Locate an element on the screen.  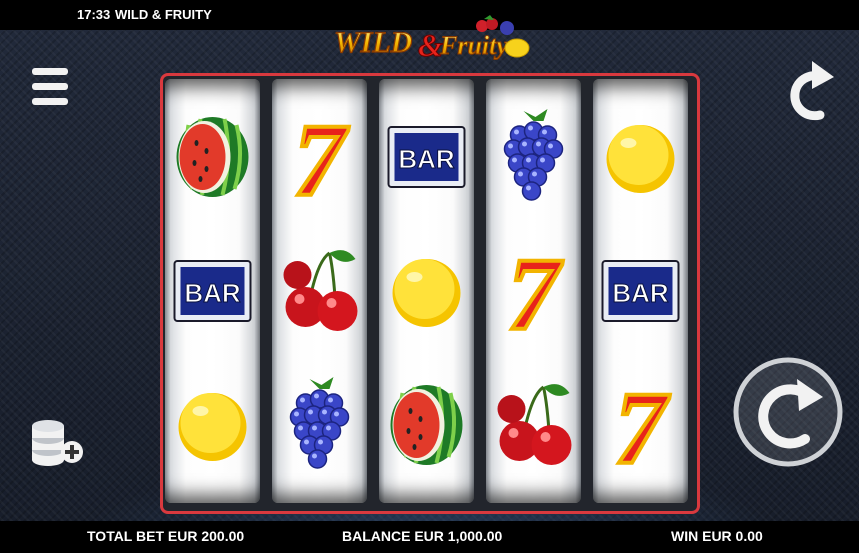
logo-fruity-text: Fruity is located at coordinates (473, 45).